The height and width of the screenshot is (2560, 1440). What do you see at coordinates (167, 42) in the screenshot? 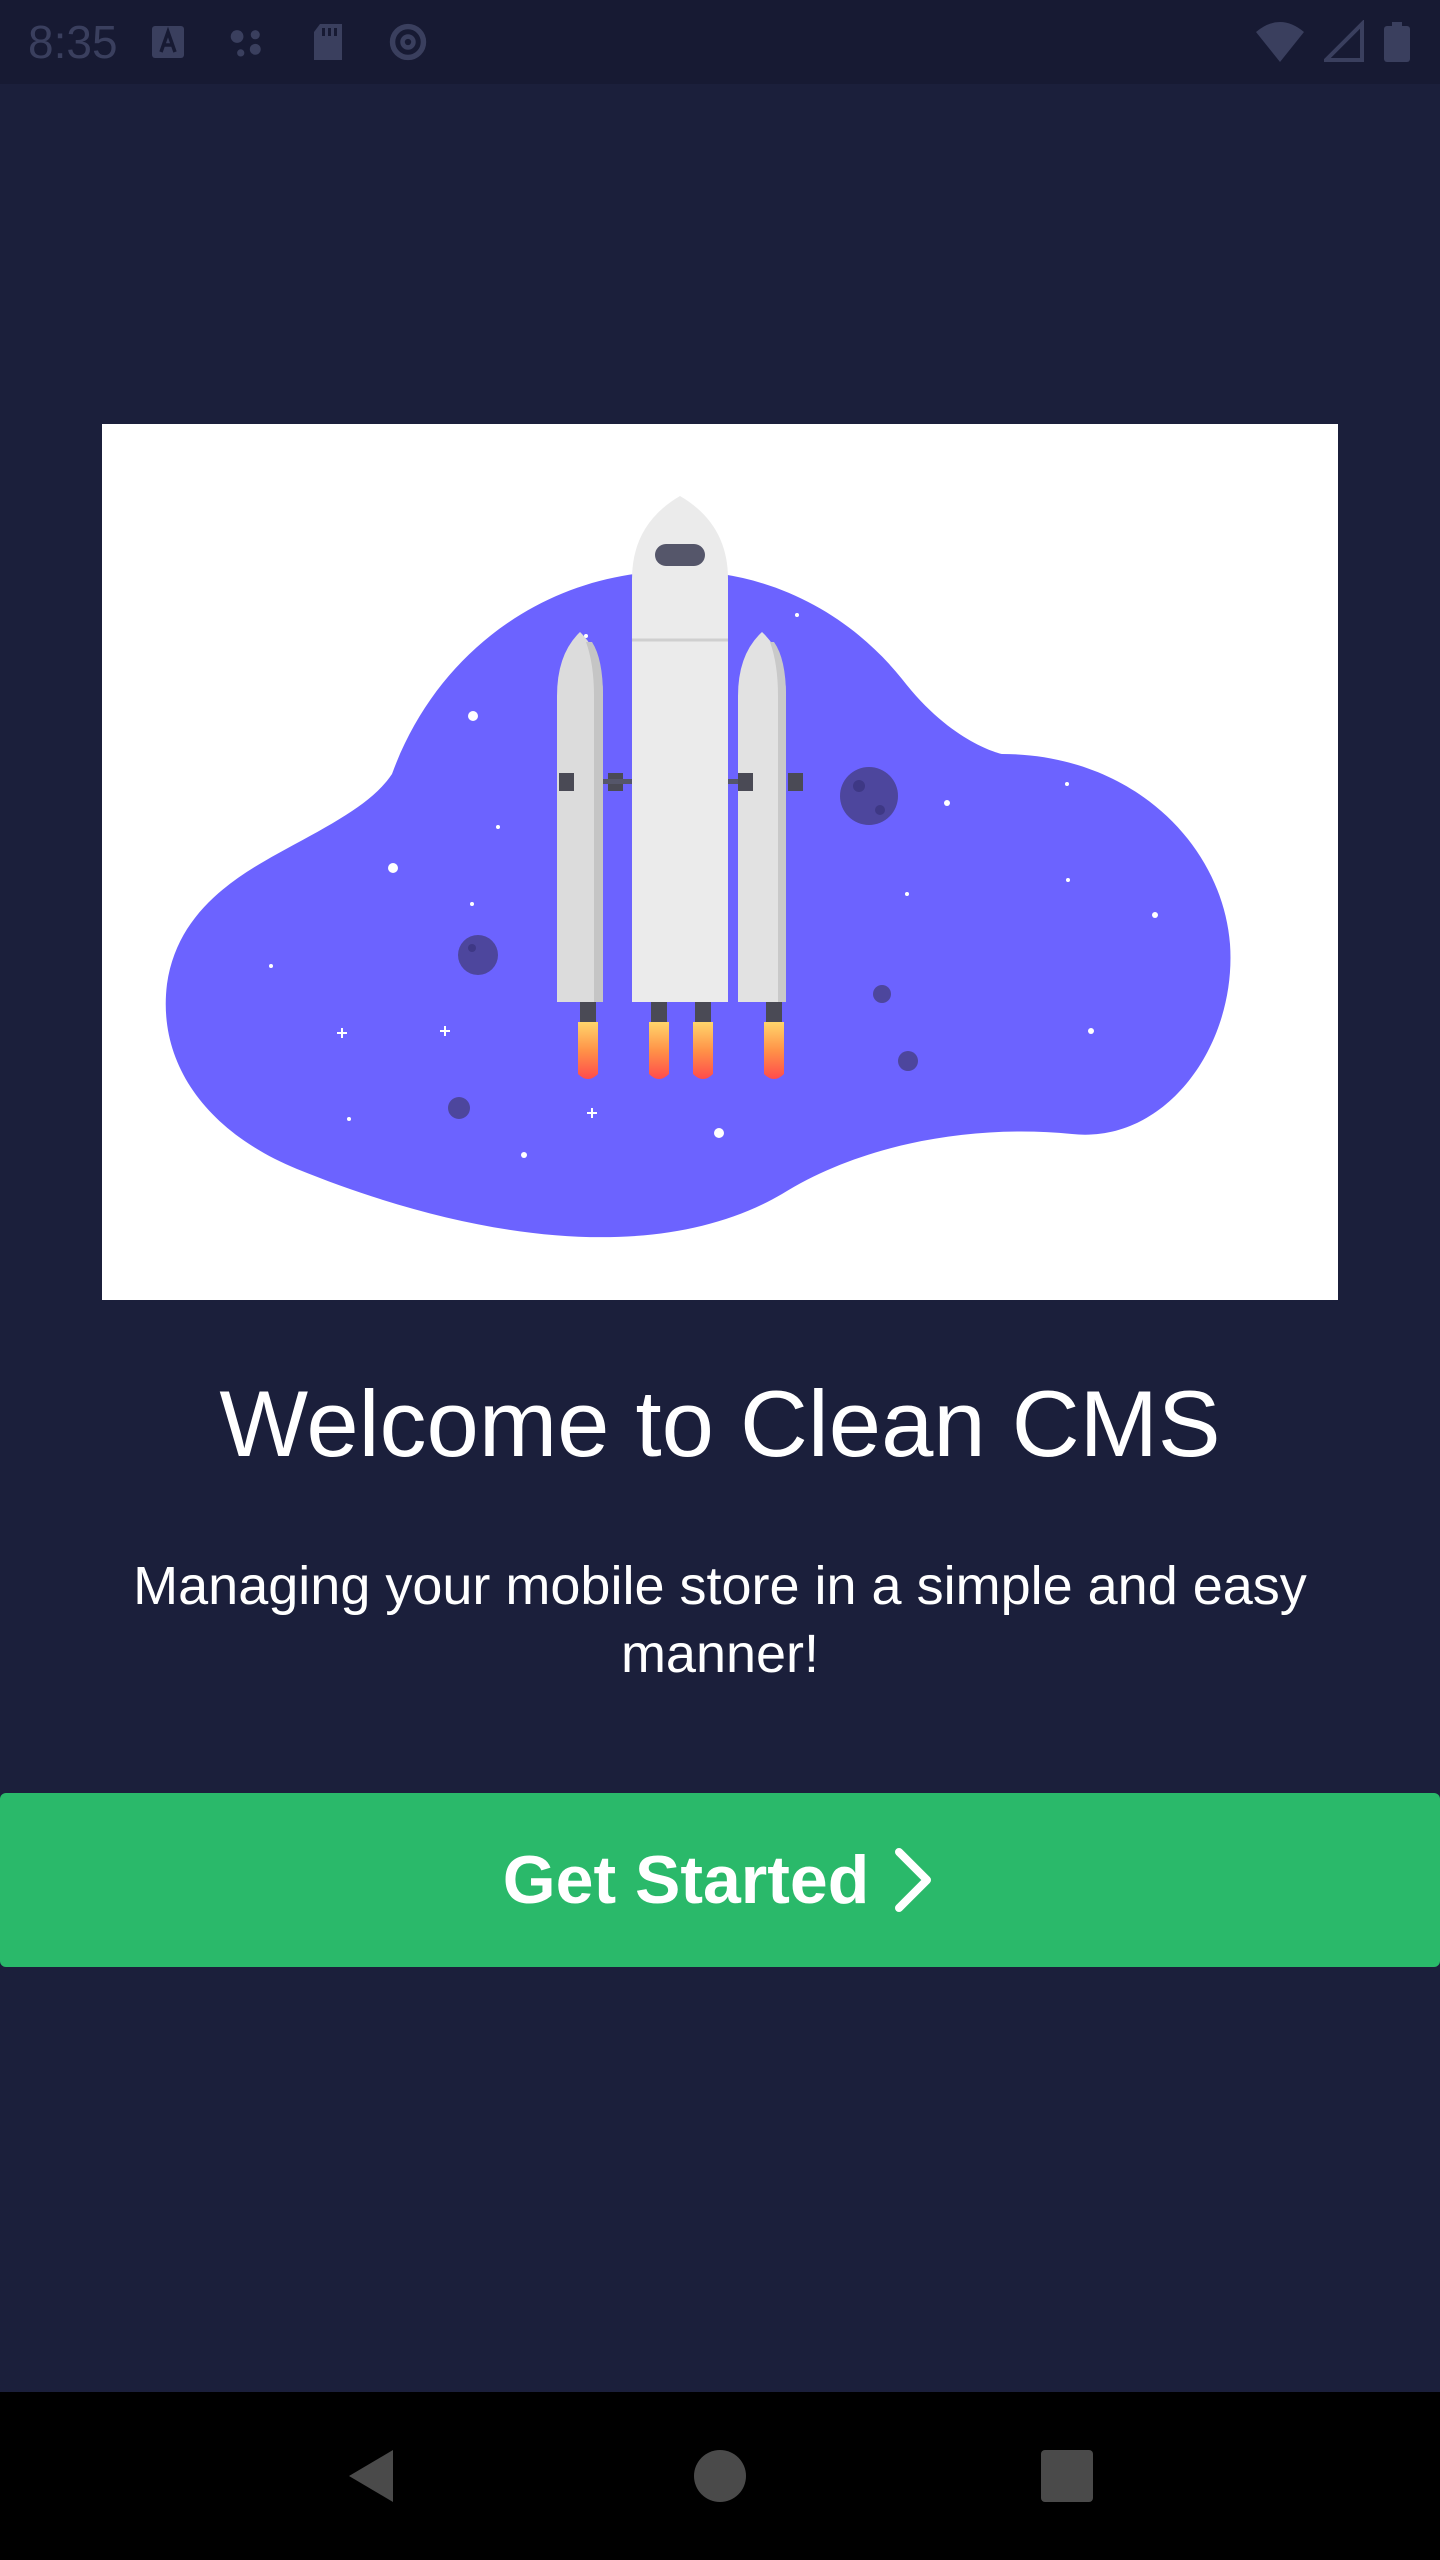
I see `app-a-icon` at bounding box center [167, 42].